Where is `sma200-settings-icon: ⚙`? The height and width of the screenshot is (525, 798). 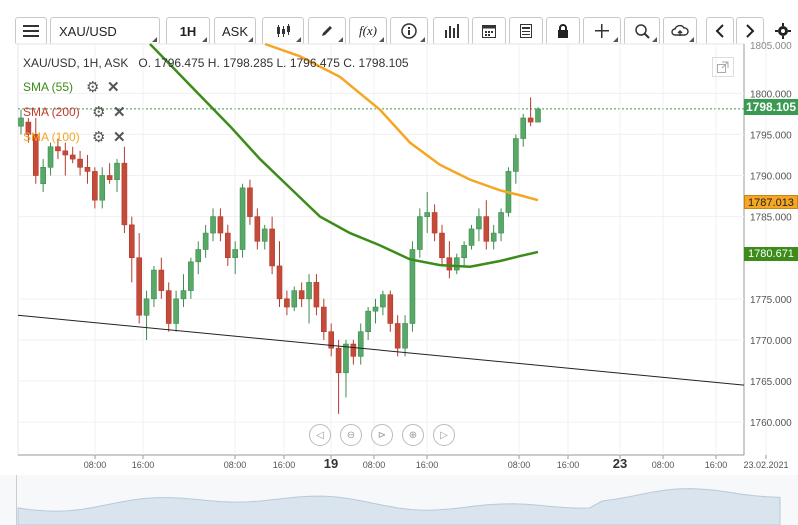 sma200-settings-icon: ⚙ is located at coordinates (98, 112).